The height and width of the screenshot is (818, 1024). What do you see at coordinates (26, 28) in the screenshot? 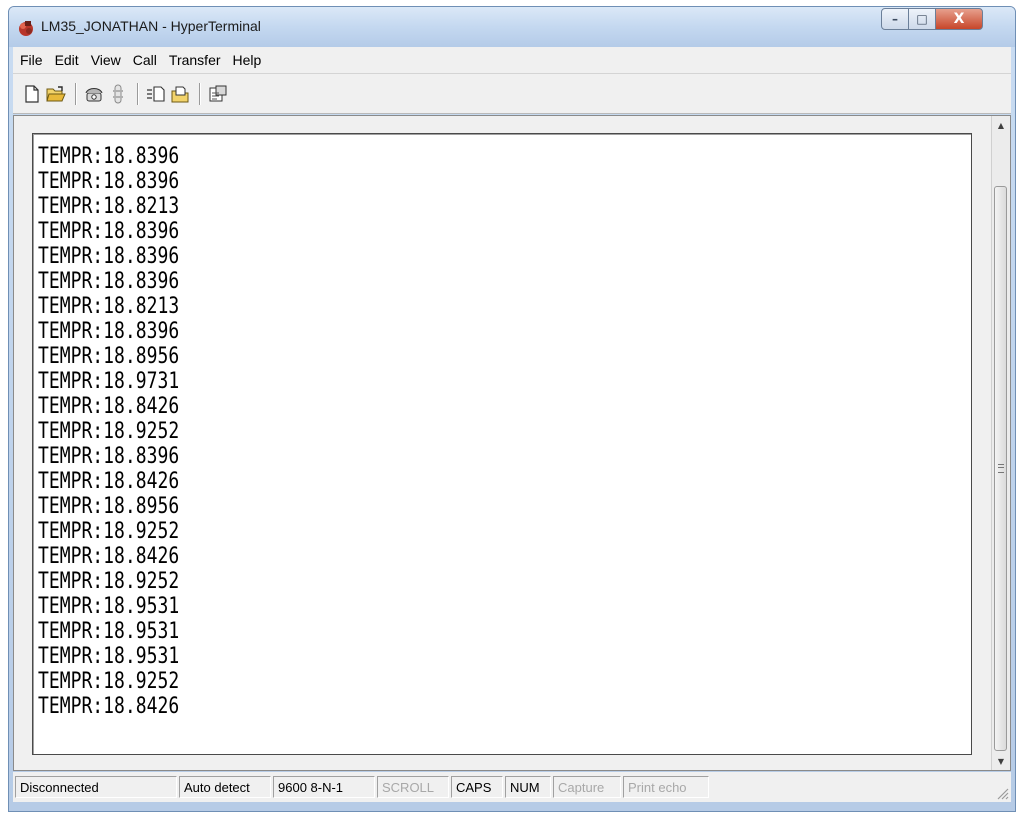
I see `hyperterminal-app-icon` at bounding box center [26, 28].